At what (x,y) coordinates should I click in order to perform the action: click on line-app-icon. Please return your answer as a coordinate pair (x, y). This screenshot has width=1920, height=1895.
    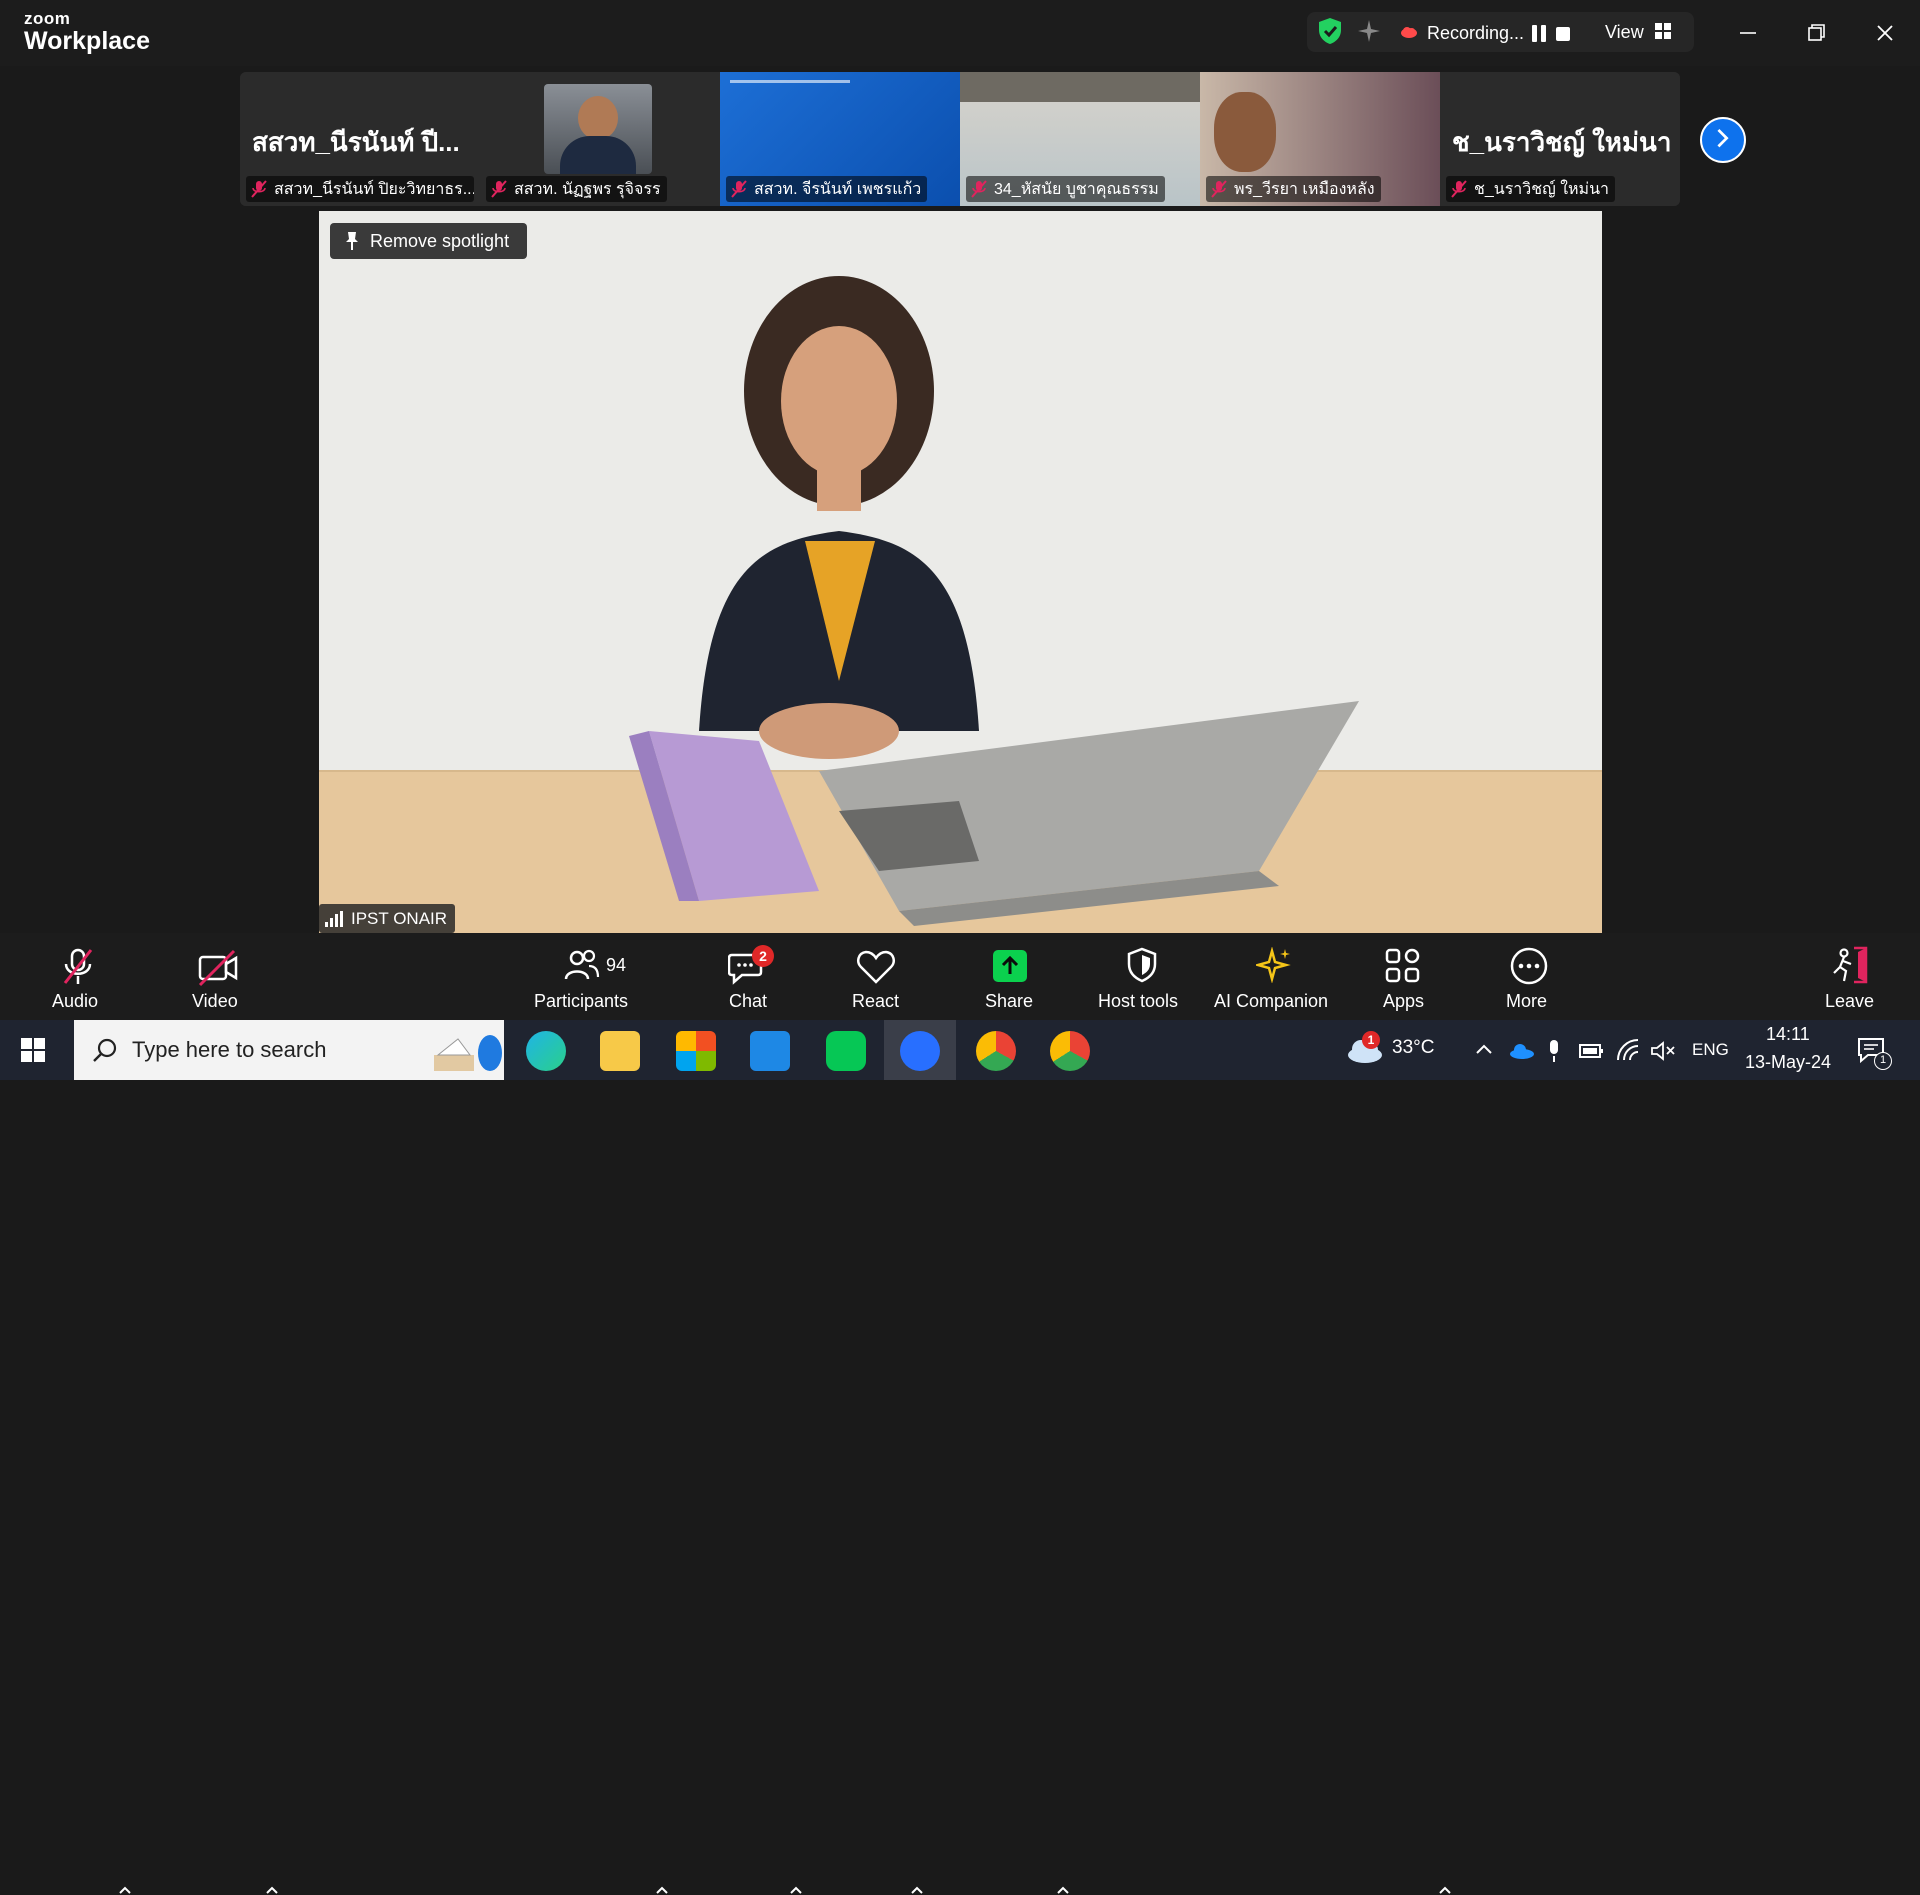
    Looking at the image, I should click on (846, 1051).